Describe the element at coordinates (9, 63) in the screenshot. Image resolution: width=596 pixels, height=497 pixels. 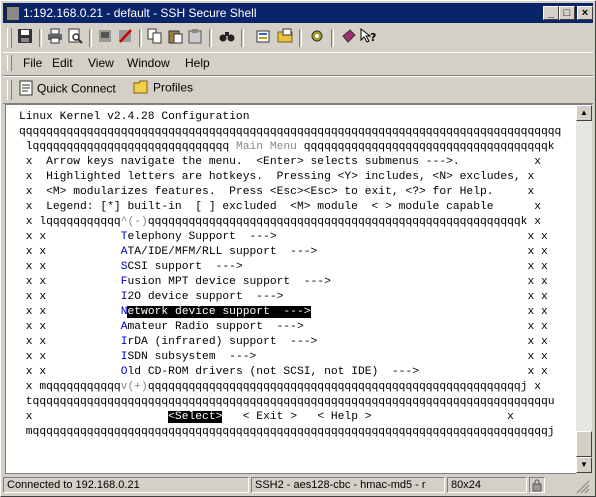
I see `menubar-grip` at that location.